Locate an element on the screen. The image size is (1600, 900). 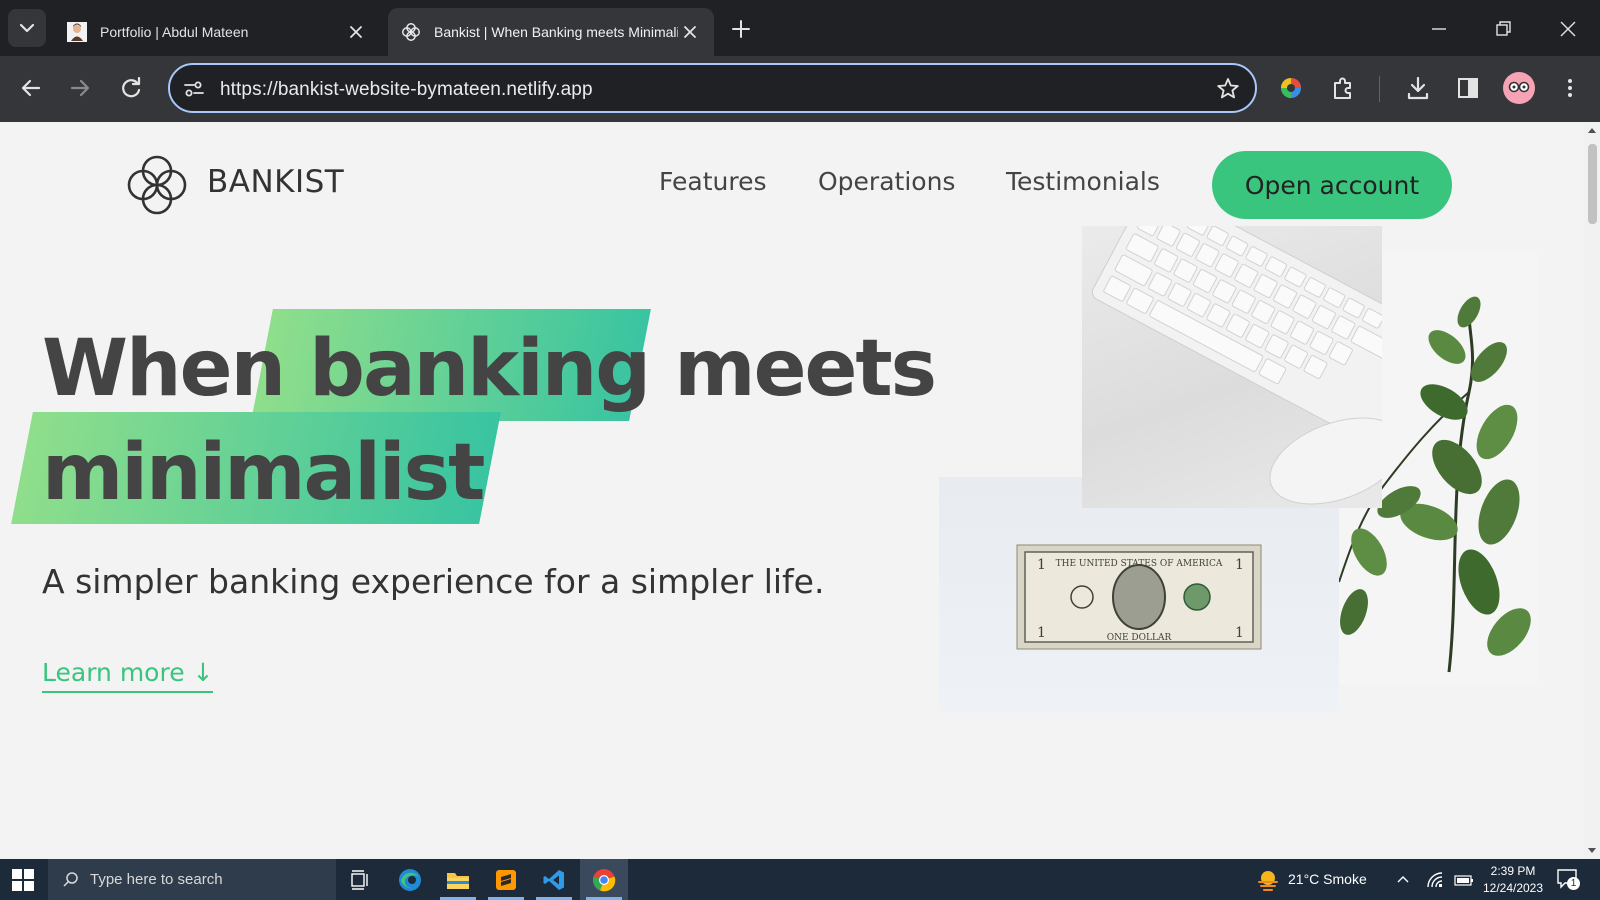
sublime-text-icon is located at coordinates (506, 879).